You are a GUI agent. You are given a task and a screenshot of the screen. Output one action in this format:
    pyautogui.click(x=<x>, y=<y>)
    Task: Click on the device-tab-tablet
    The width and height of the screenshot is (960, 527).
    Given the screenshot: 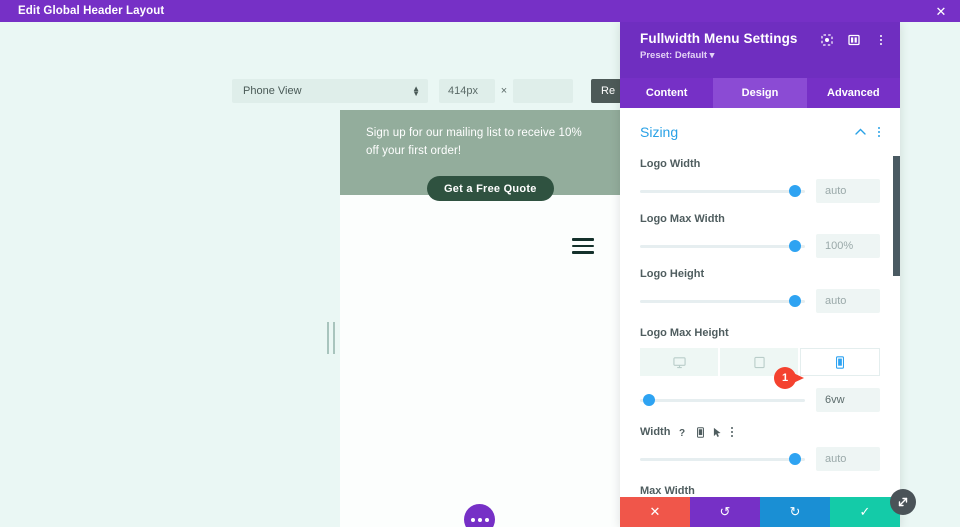 What is the action you would take?
    pyautogui.click(x=759, y=362)
    